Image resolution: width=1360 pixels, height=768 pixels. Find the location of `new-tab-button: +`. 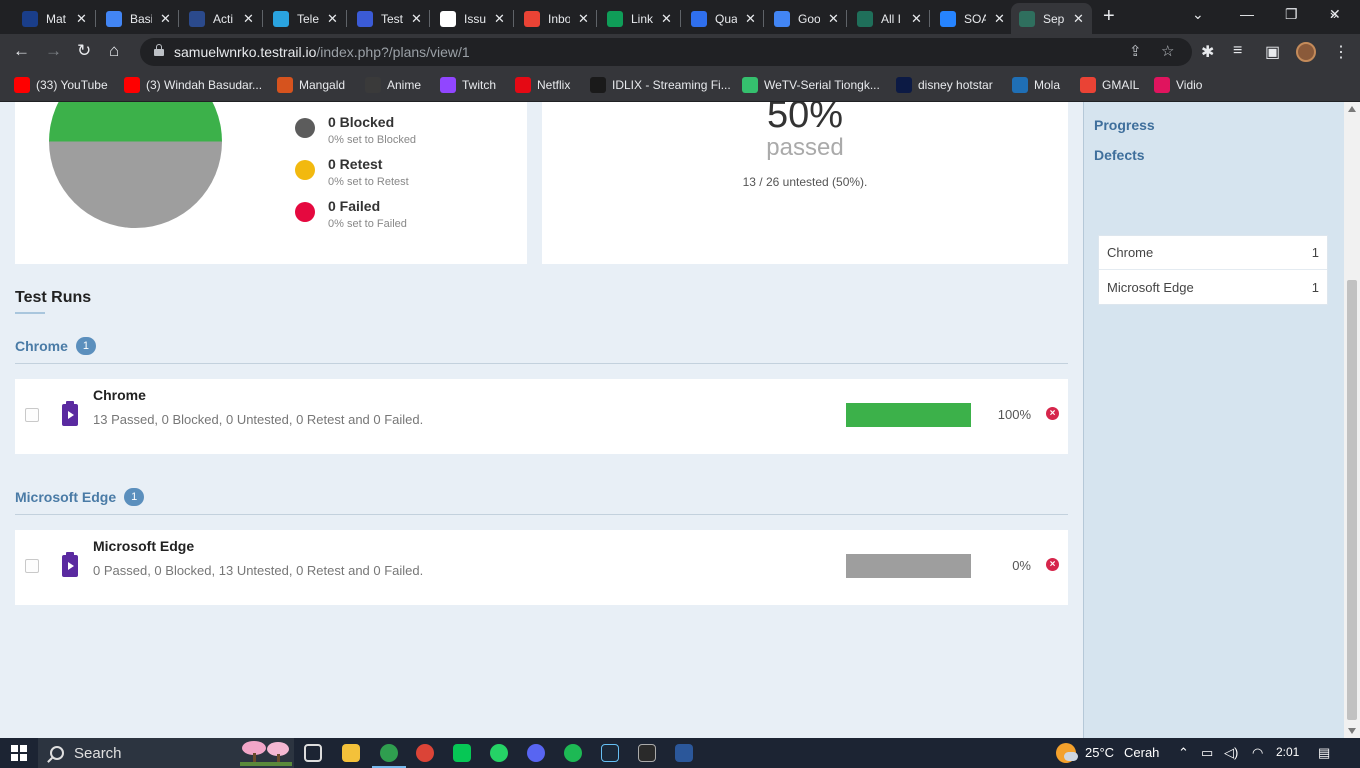

new-tab-button: + is located at coordinates (1109, 16).